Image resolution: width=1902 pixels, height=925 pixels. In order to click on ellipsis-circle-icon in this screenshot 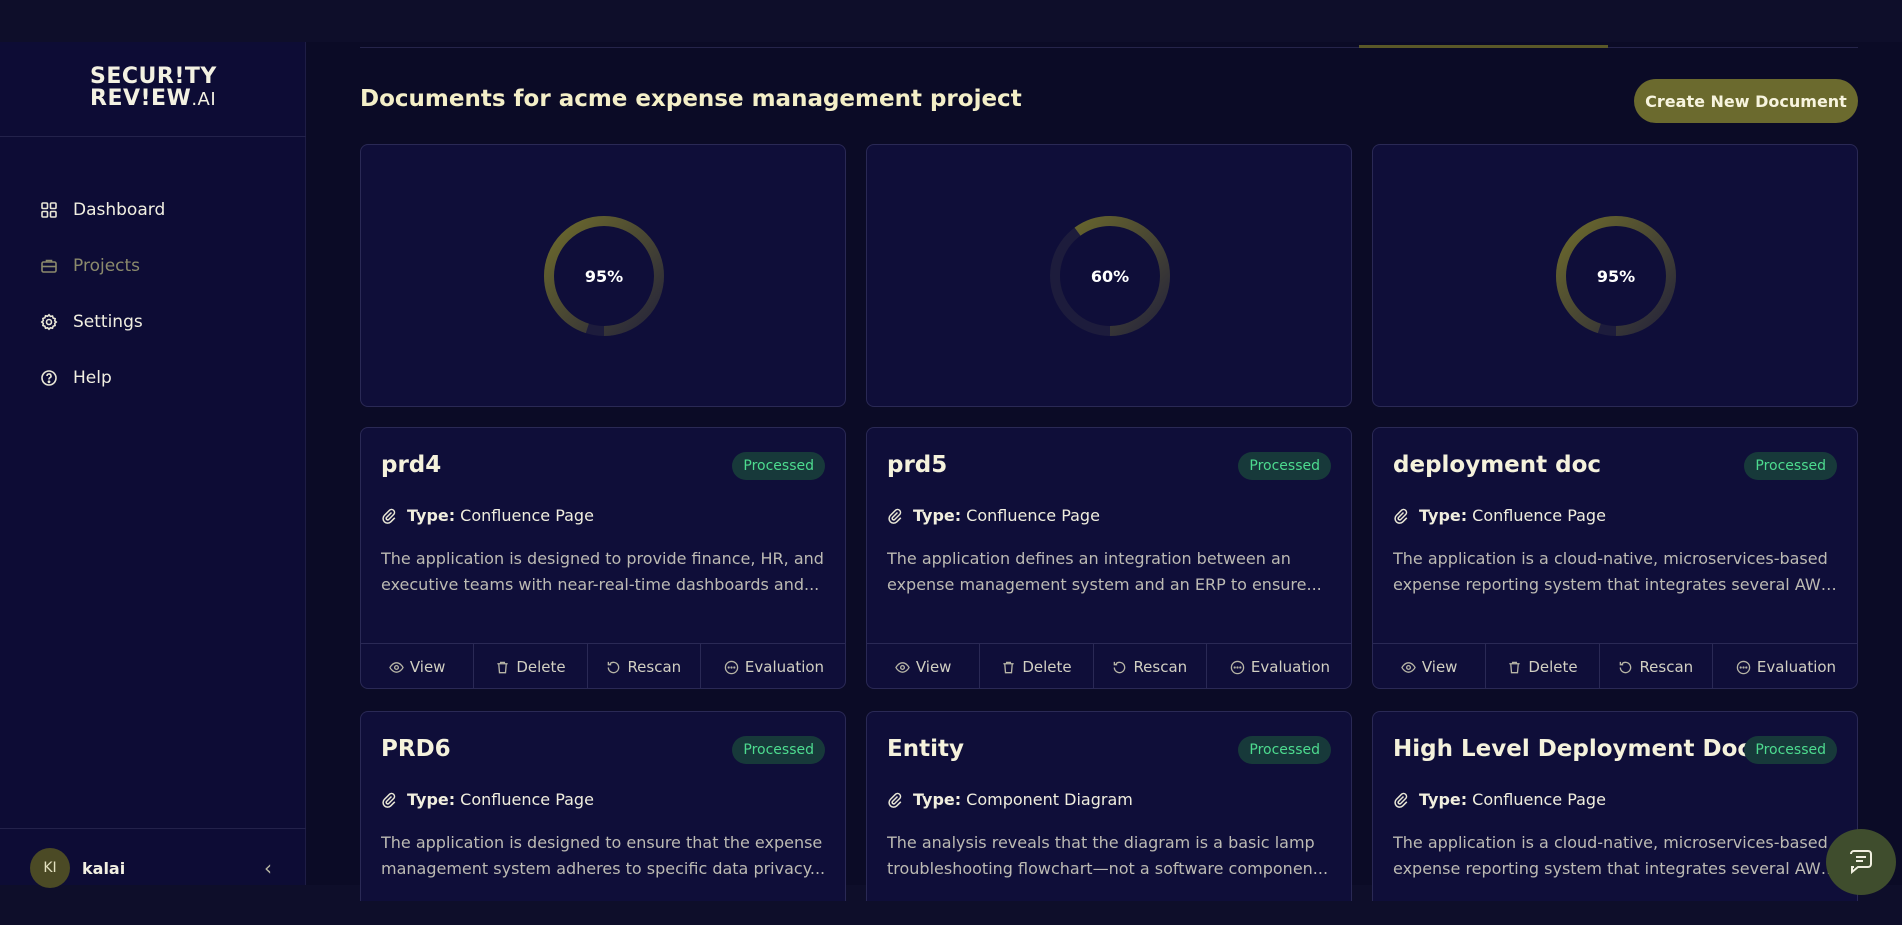, I will do `click(1743, 667)`.